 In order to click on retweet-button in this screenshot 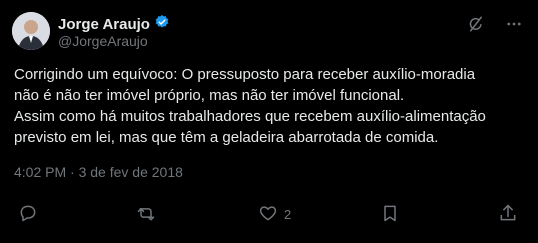, I will do `click(149, 214)`.